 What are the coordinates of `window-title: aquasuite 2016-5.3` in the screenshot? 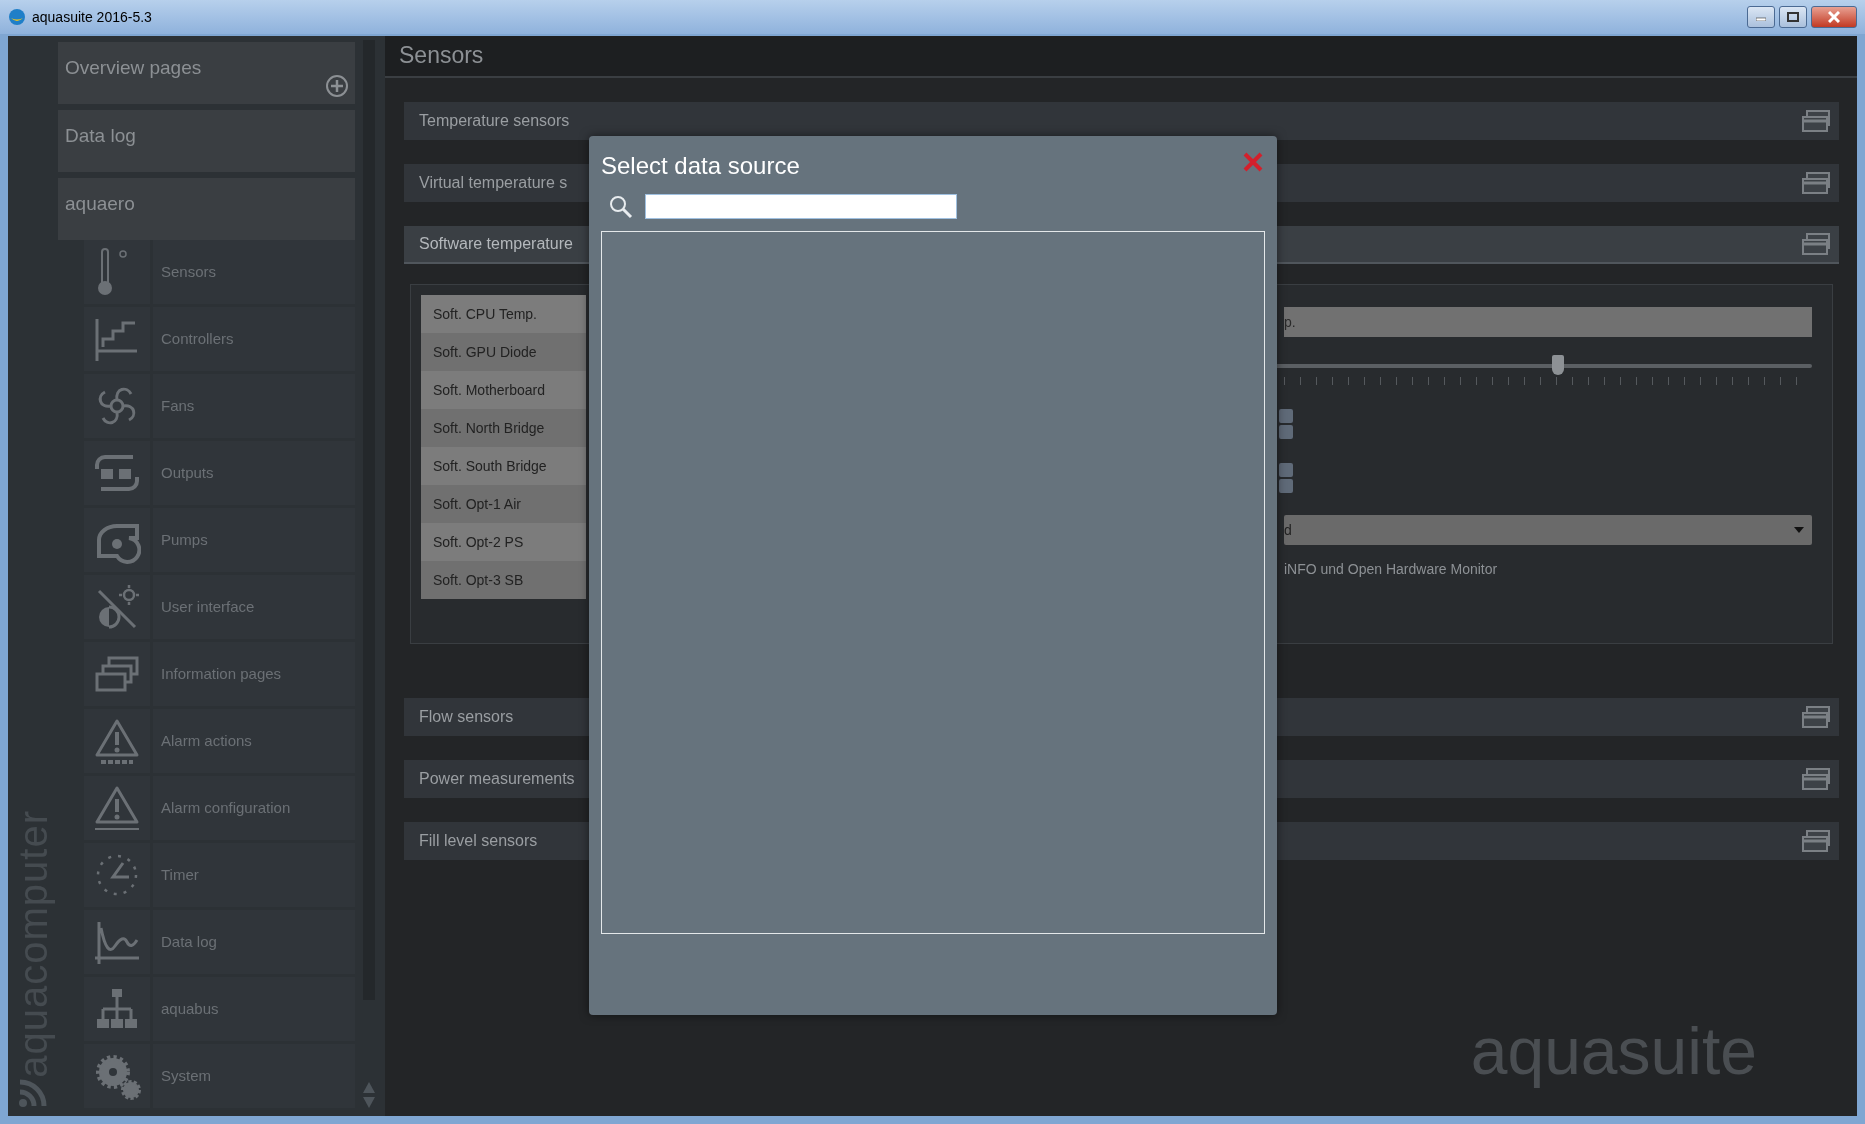 It's located at (92, 17).